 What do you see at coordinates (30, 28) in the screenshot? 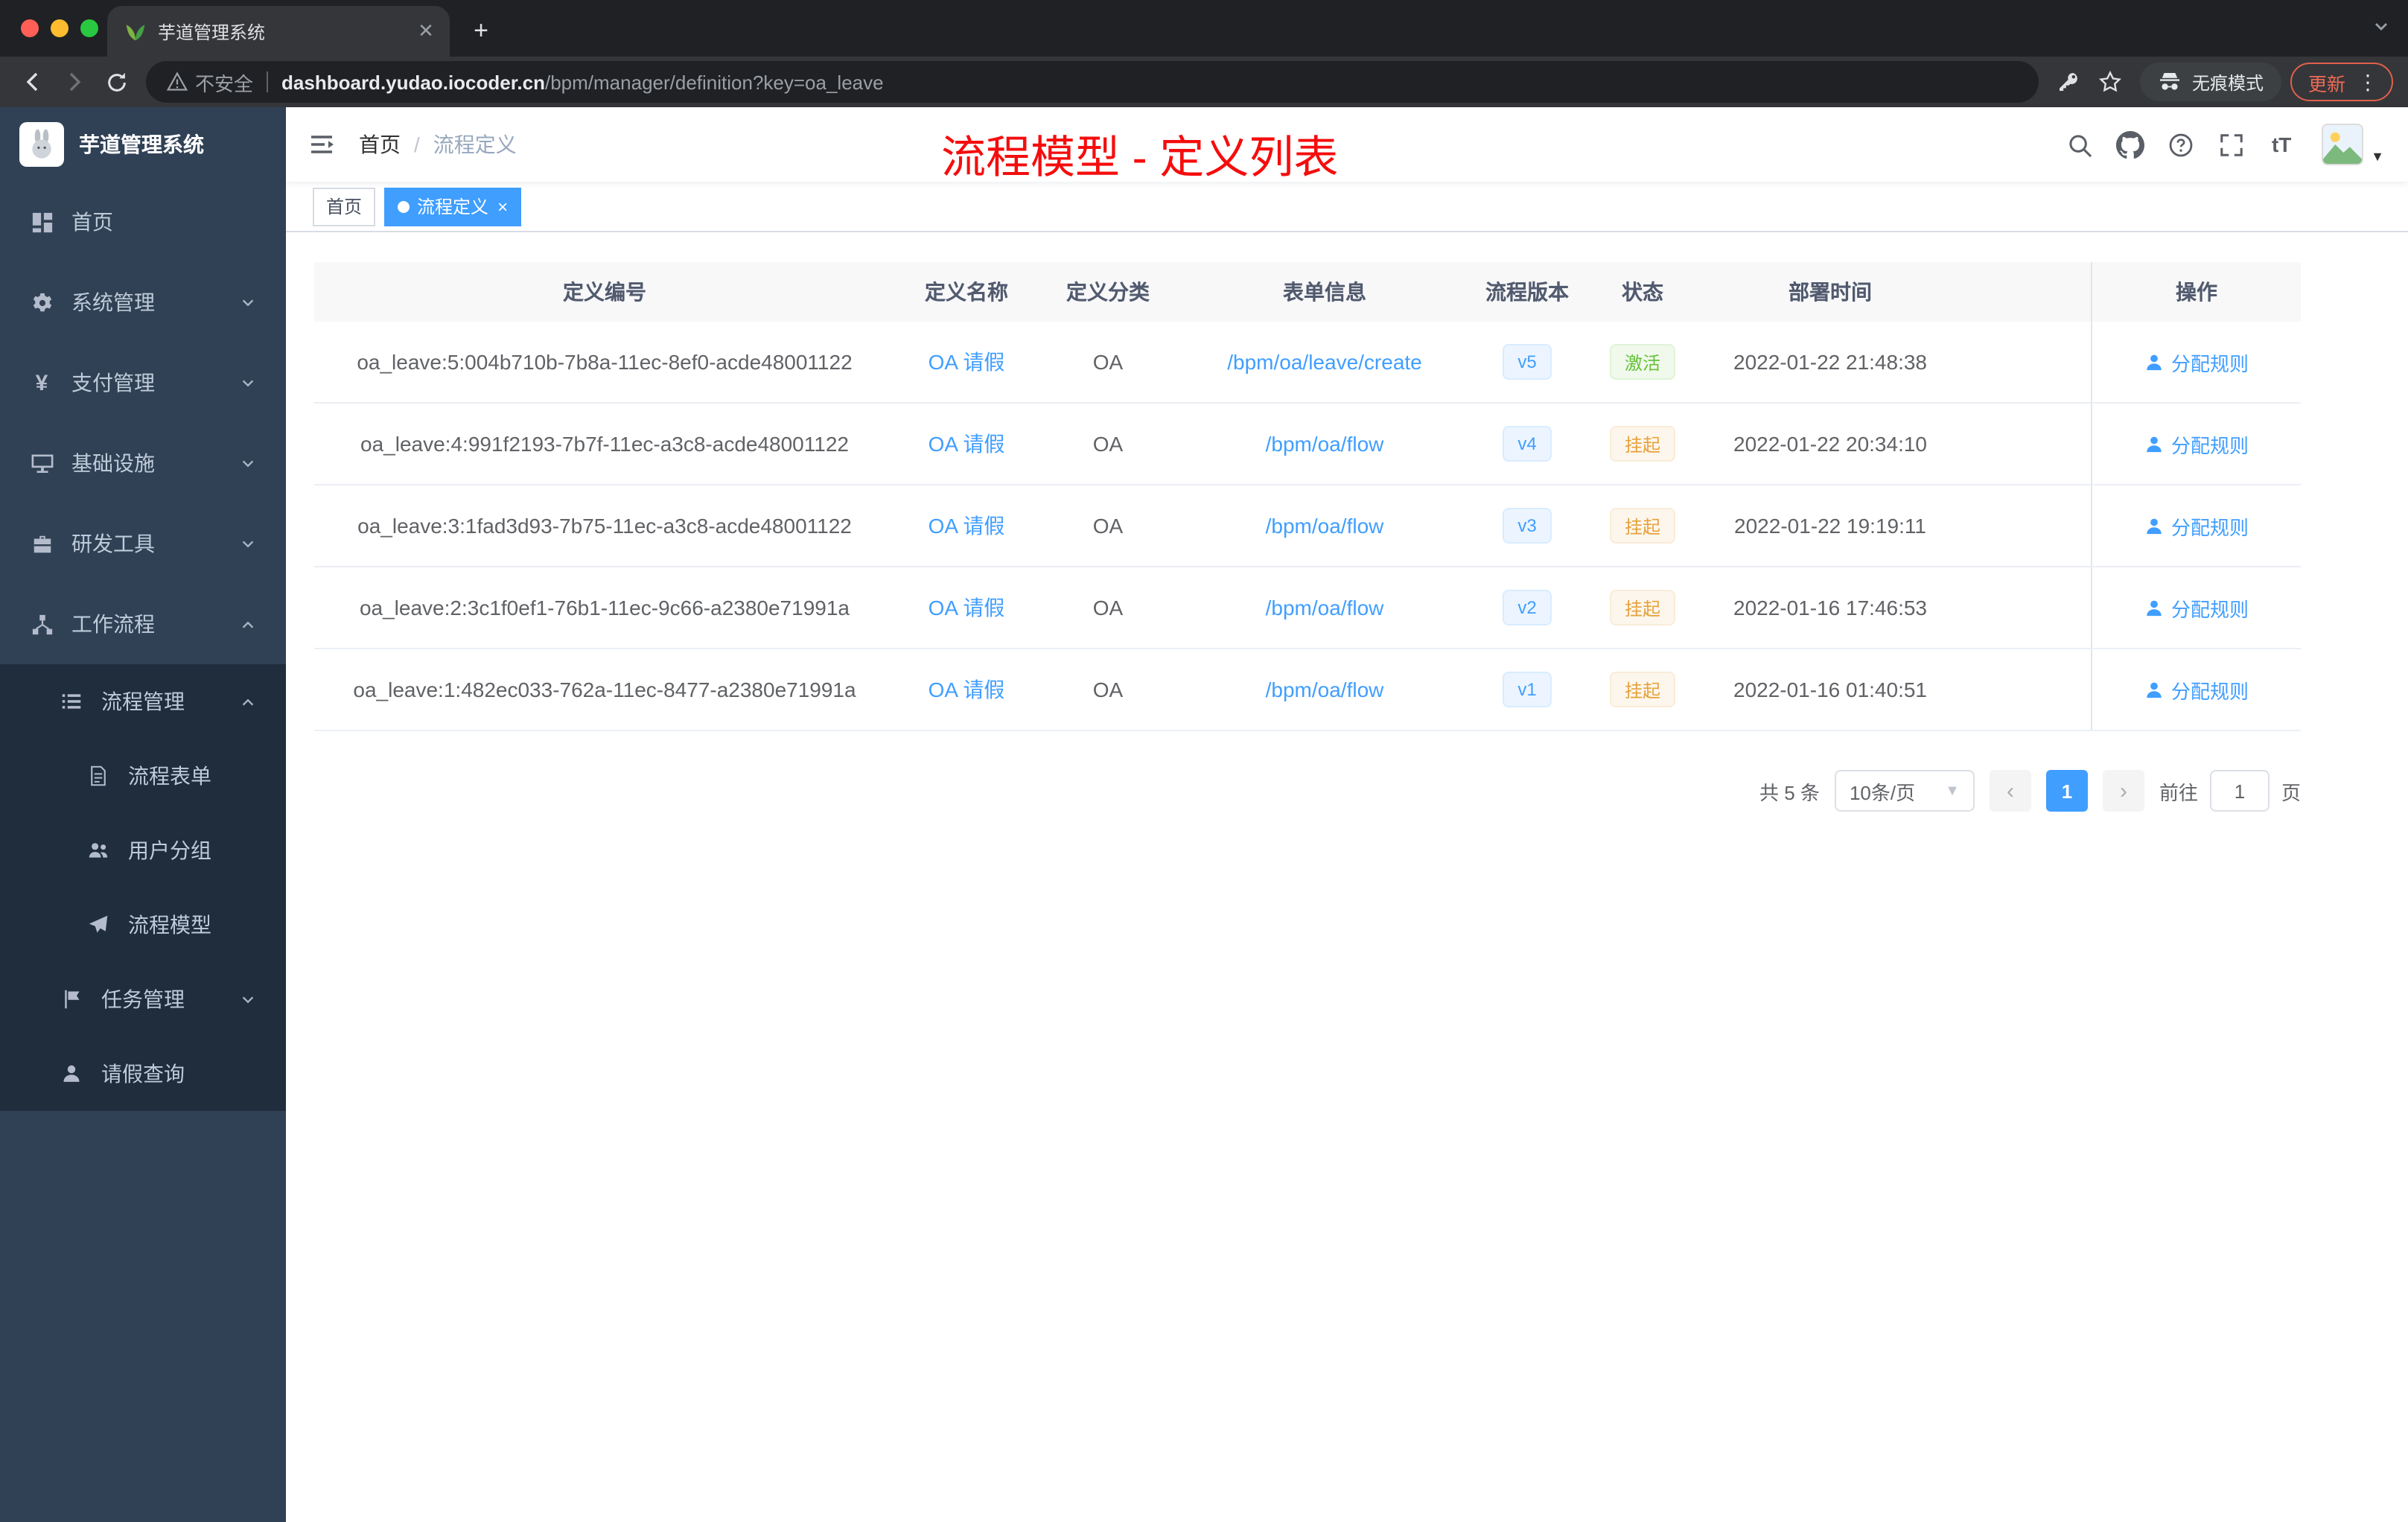
I see `close-window-button` at bounding box center [30, 28].